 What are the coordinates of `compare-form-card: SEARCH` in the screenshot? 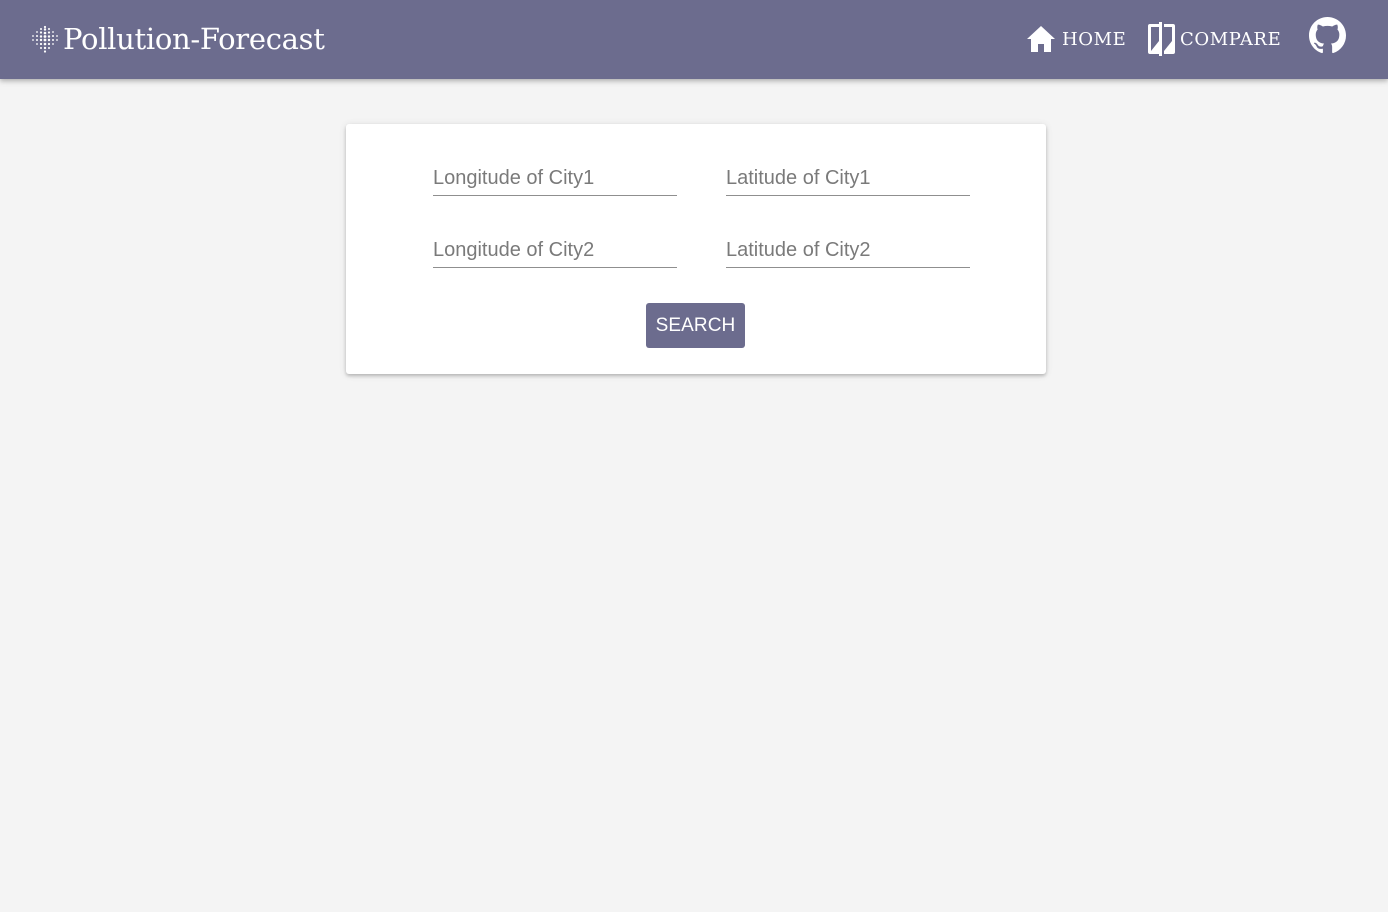 It's located at (696, 249).